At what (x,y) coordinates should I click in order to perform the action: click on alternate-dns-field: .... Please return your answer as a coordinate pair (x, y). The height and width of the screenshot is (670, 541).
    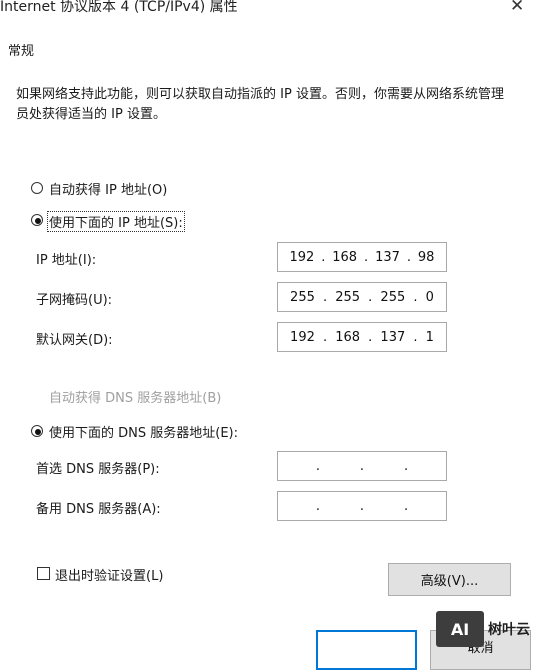
    Looking at the image, I should click on (362, 506).